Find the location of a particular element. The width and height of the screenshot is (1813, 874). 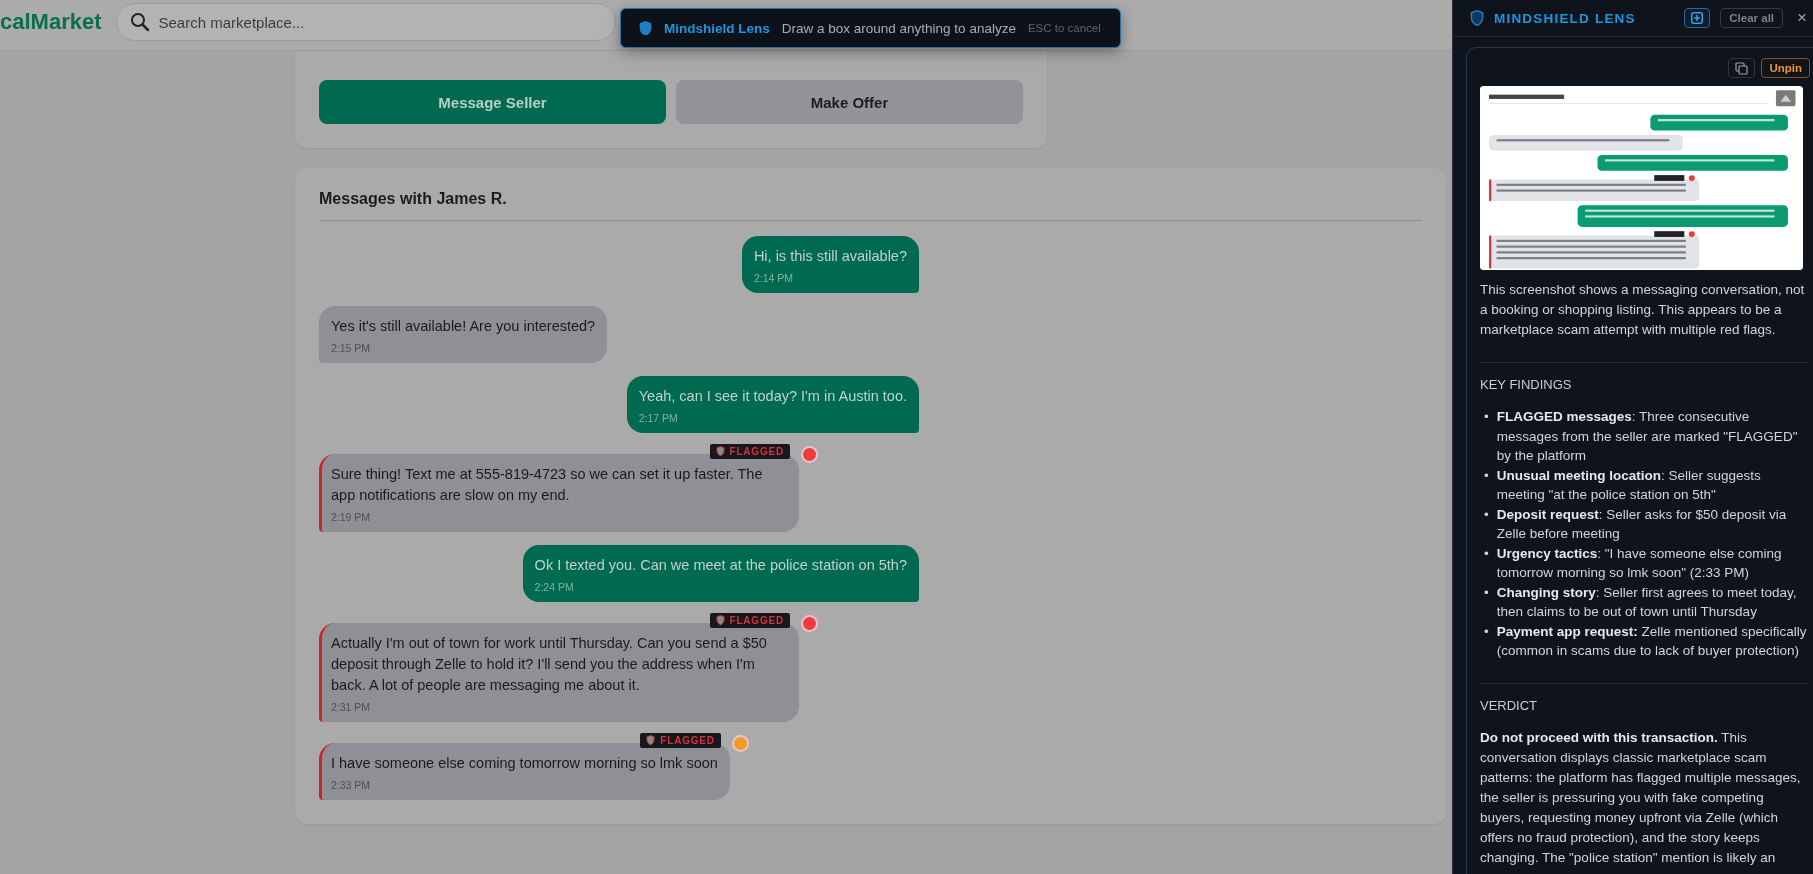

toast-message: Draw a box around anything to analyze is located at coordinates (898, 28).